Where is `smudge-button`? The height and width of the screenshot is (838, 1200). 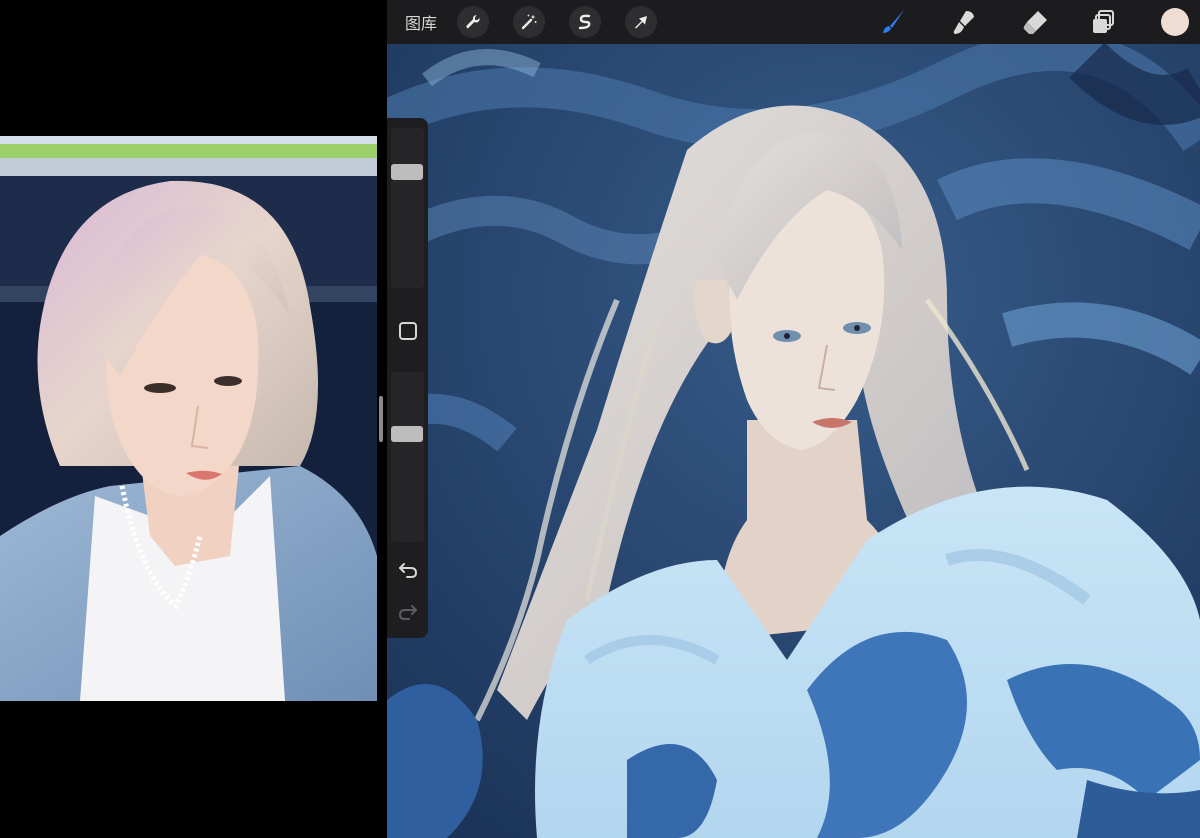 smudge-button is located at coordinates (964, 22).